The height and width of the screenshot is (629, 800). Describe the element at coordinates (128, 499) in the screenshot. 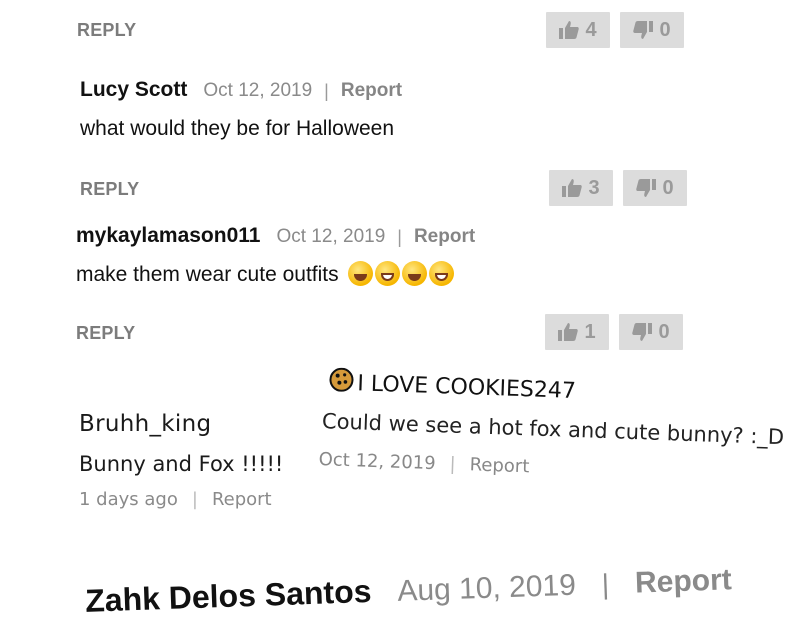

I see `comment-time: 1 days ago` at that location.